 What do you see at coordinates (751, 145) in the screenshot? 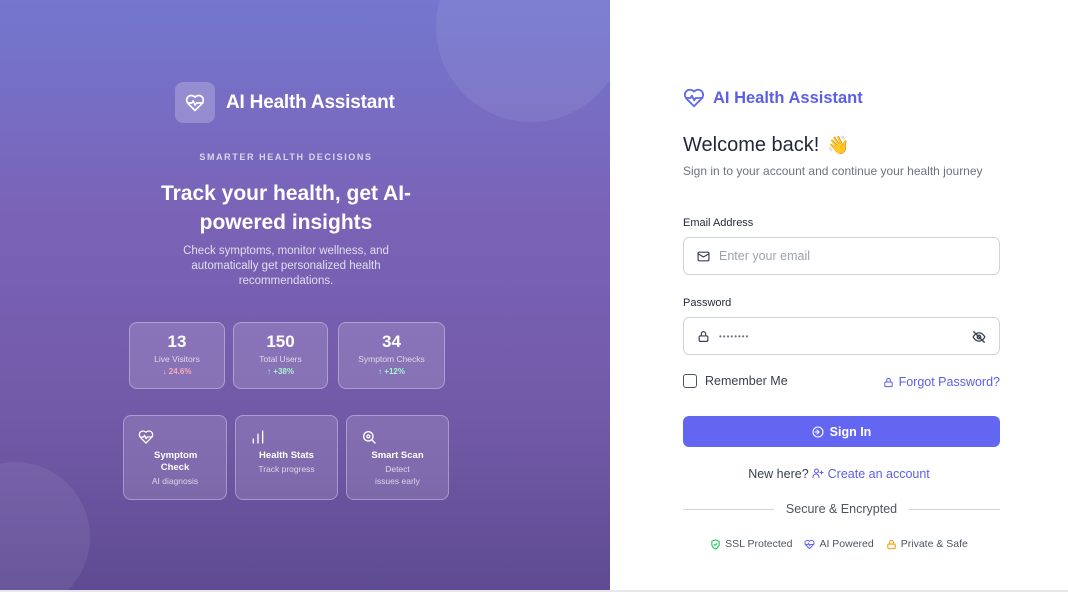
I see `welcome-text: Welcome back!` at bounding box center [751, 145].